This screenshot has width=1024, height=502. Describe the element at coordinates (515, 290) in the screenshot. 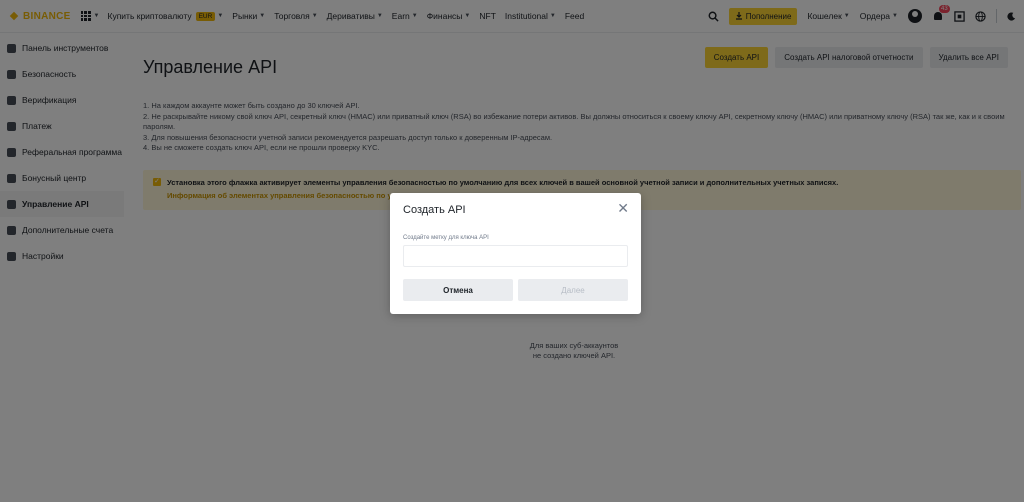

I see `modal-actions: Отмена Далее` at that location.